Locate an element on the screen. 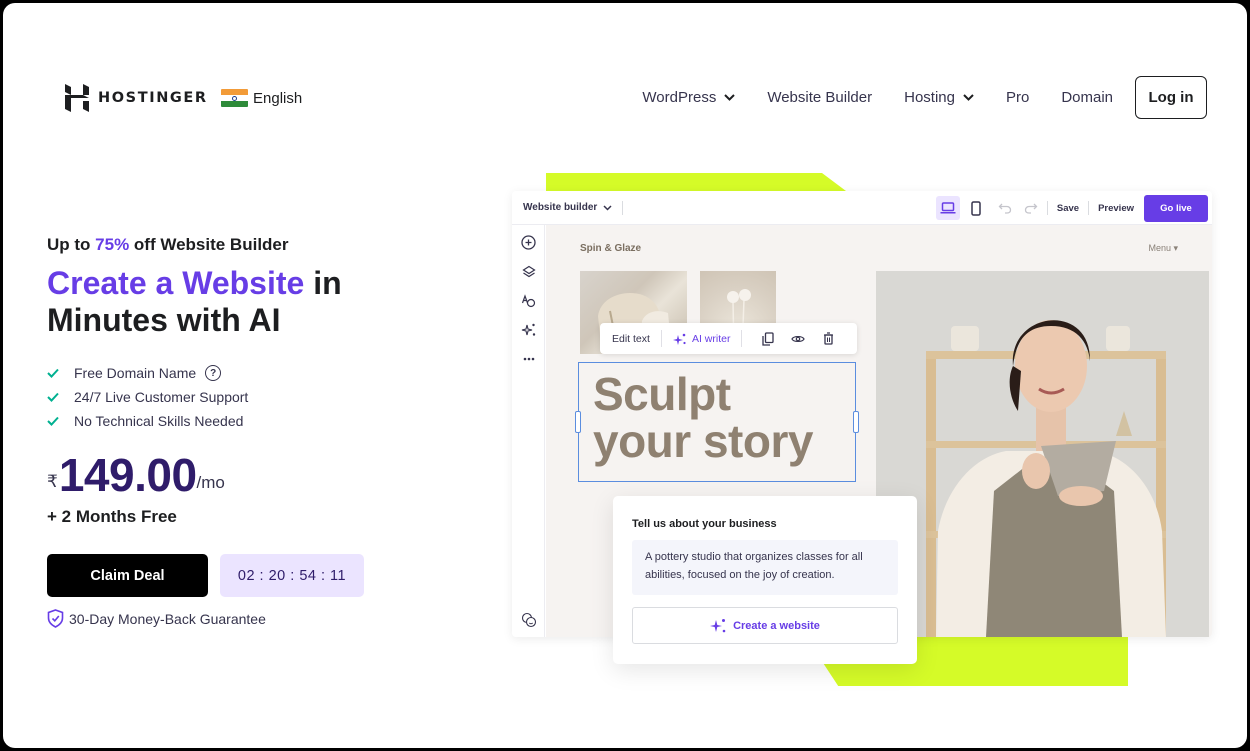 This screenshot has width=1250, height=751. edit-text-button: Edit text is located at coordinates (631, 339).